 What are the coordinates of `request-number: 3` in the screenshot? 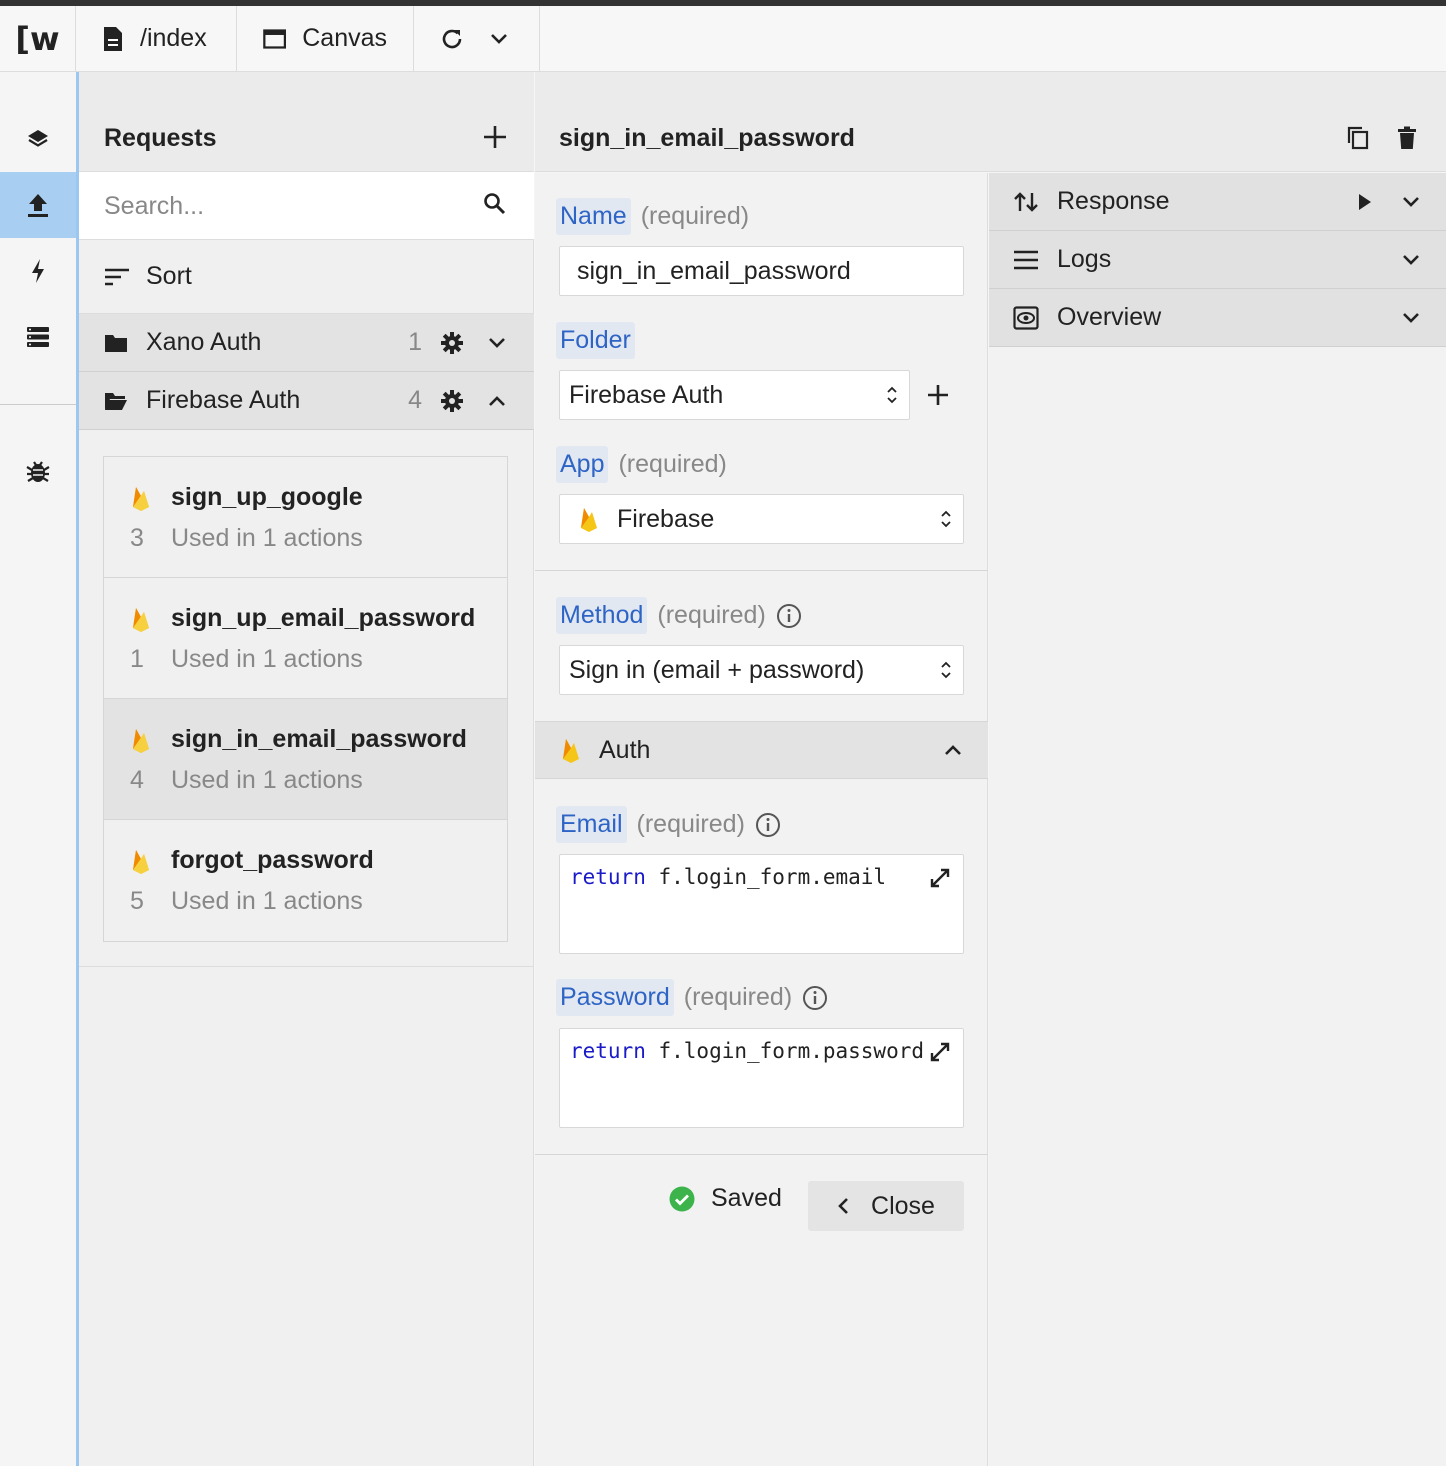 It's located at (137, 538).